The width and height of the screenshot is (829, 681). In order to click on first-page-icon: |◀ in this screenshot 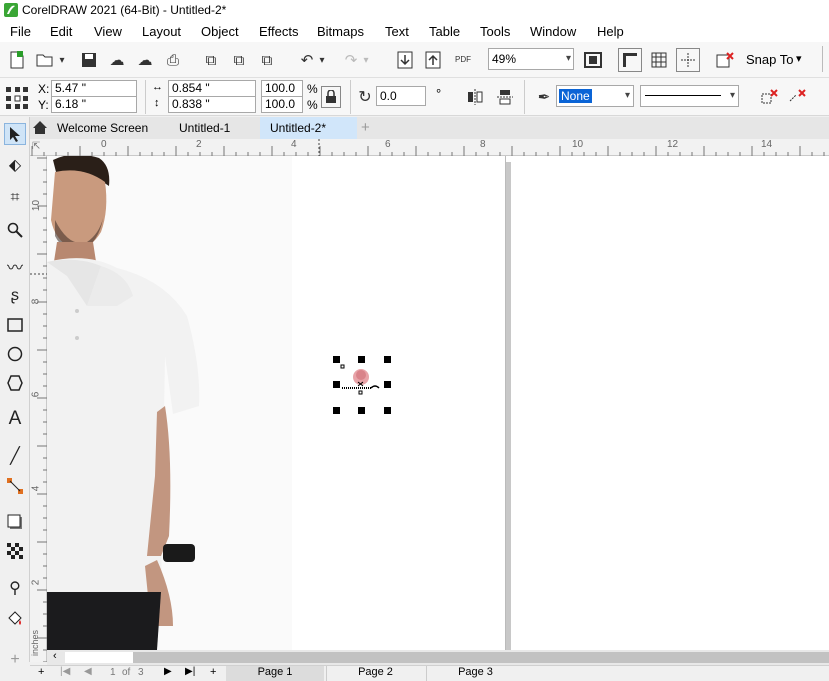, I will do `click(65, 671)`.